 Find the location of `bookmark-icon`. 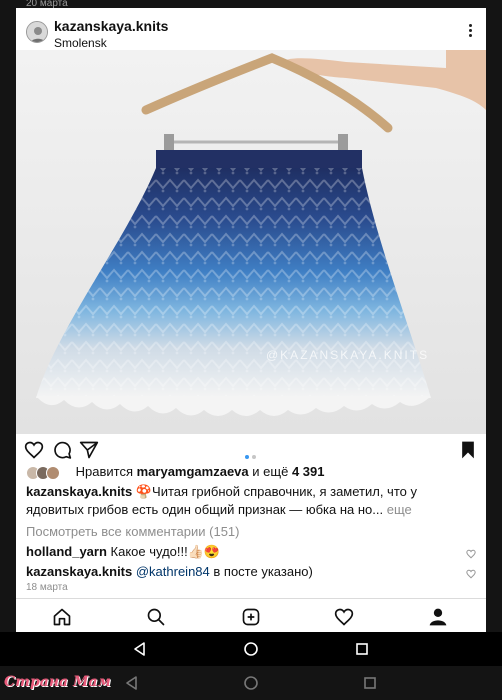

bookmark-icon is located at coordinates (468, 450).